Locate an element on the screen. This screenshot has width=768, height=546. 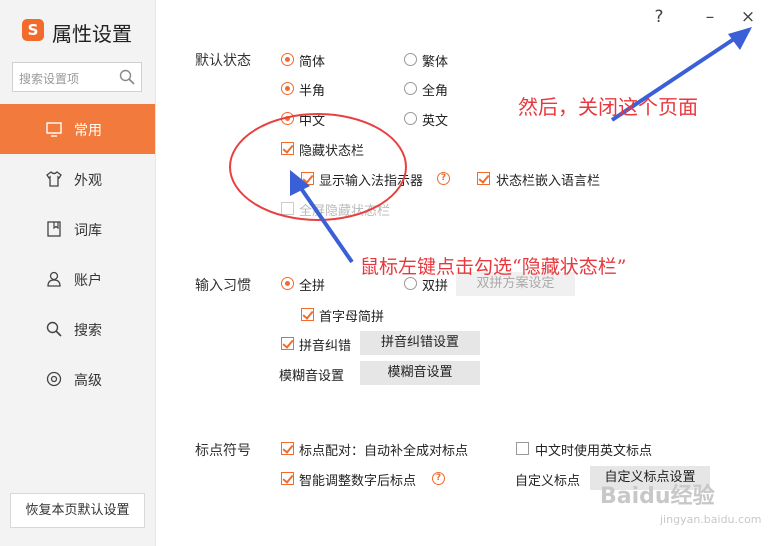
close-button: × is located at coordinates (748, 17).